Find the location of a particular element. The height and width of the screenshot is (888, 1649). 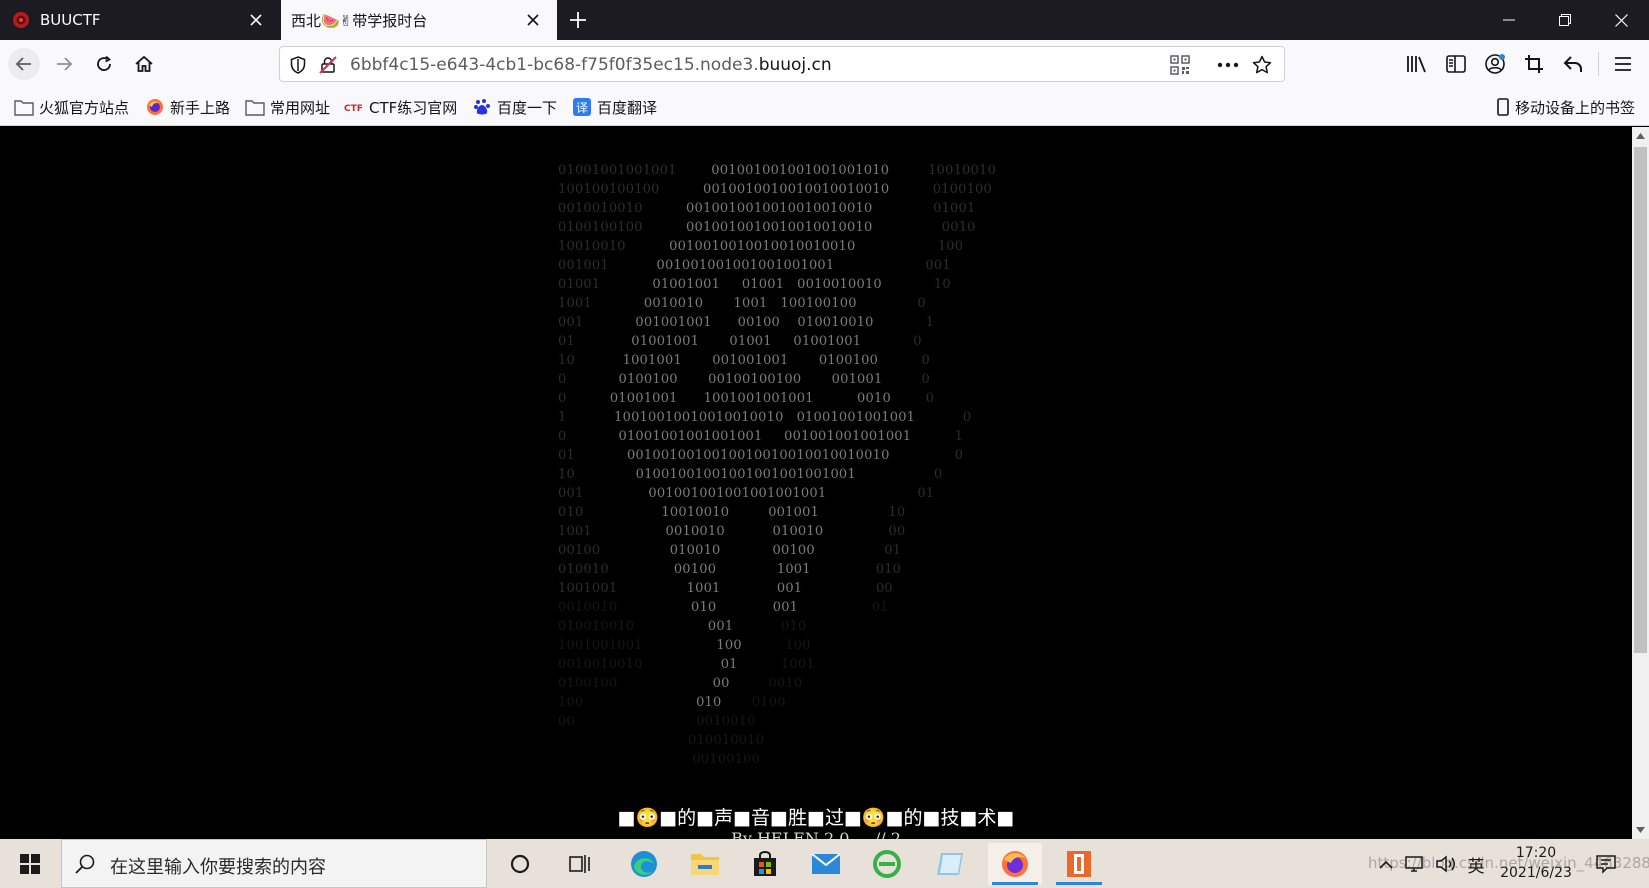

account-icon is located at coordinates (1495, 64).